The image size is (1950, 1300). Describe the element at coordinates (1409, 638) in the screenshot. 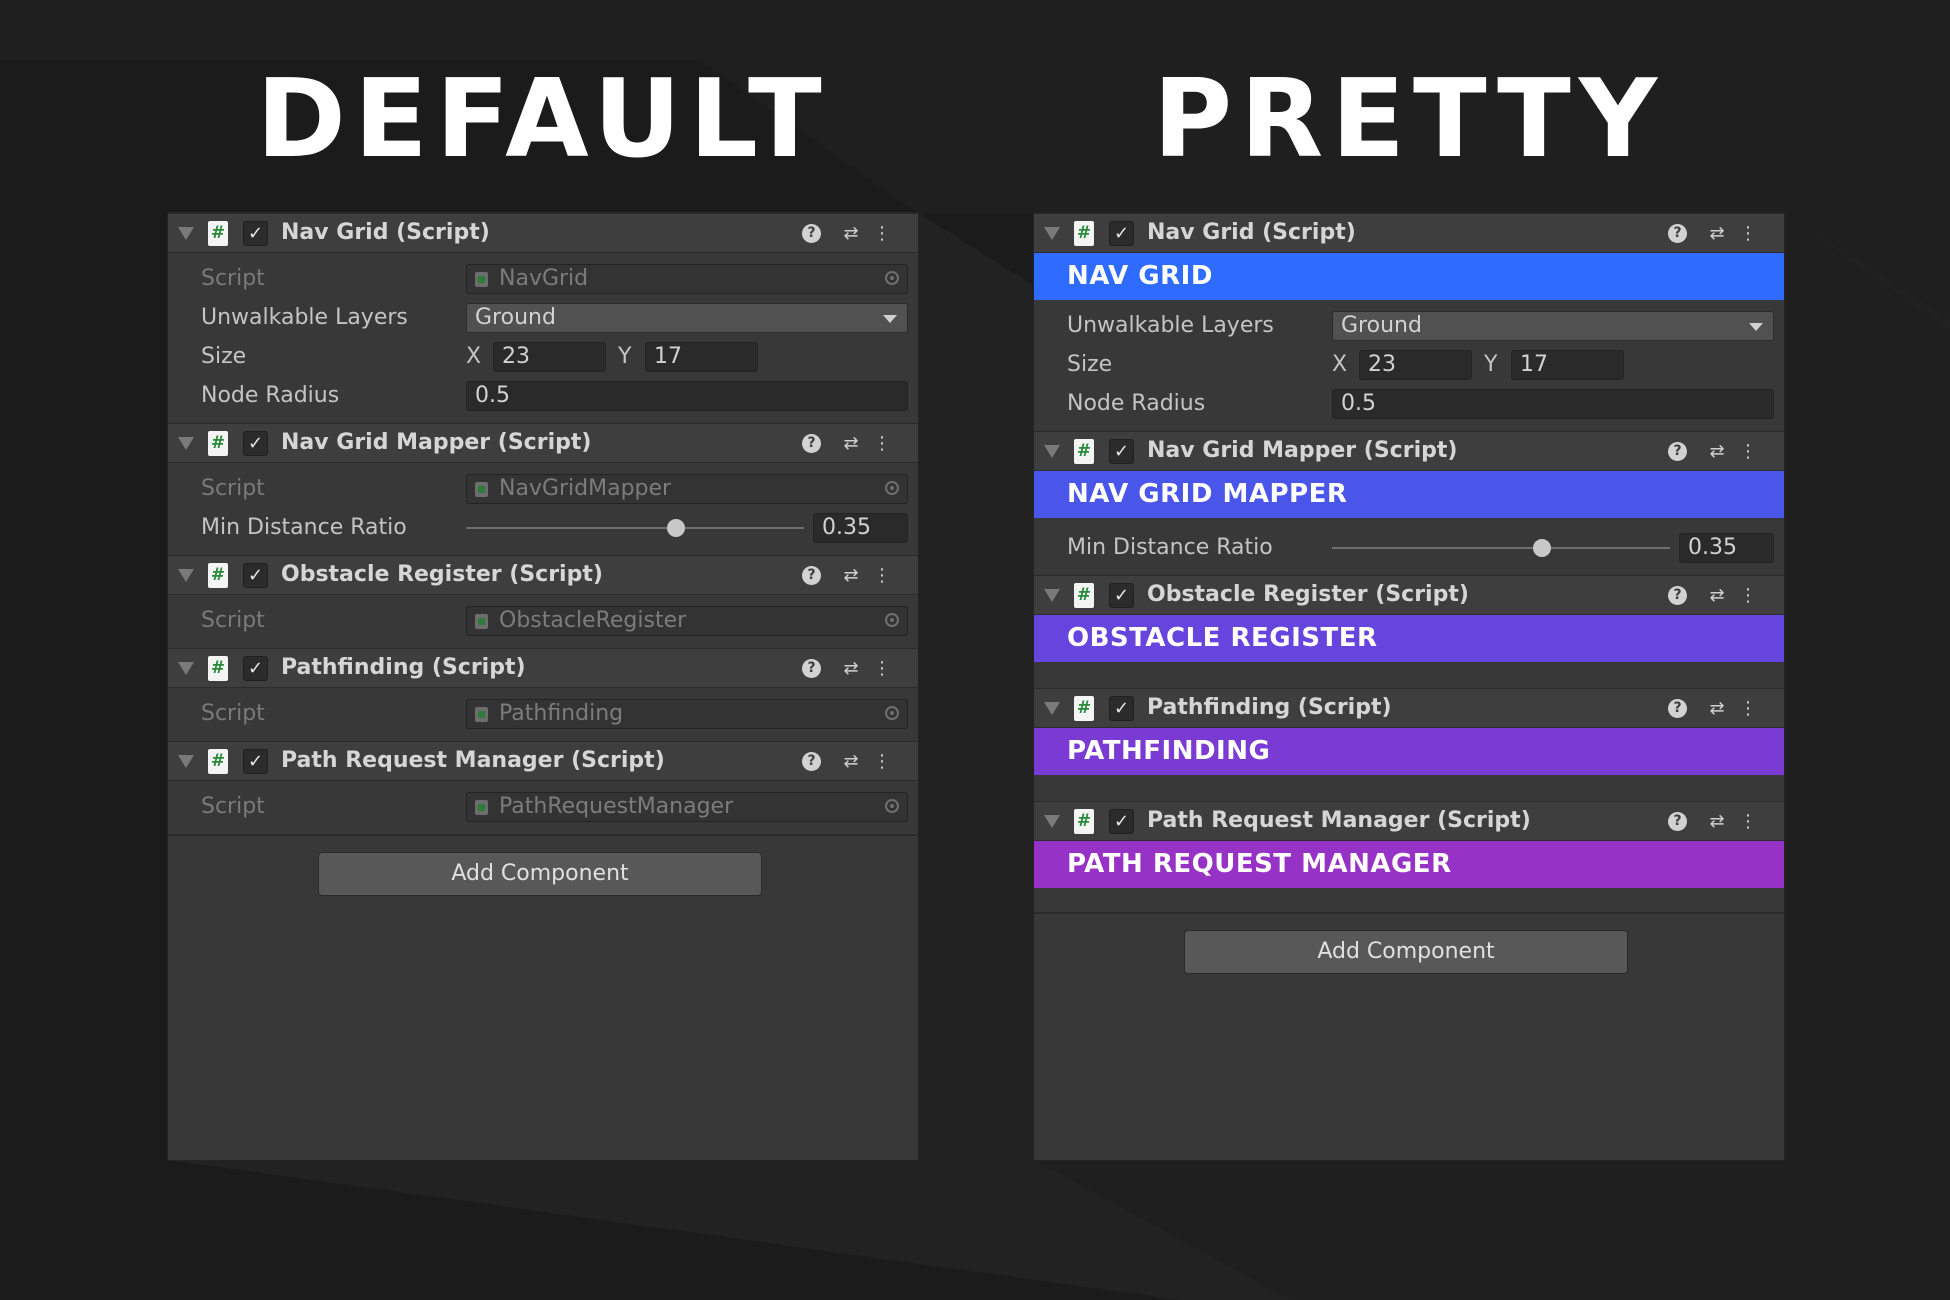

I see `component-banner-obstacle-register: OBSTACLE REGISTER` at that location.